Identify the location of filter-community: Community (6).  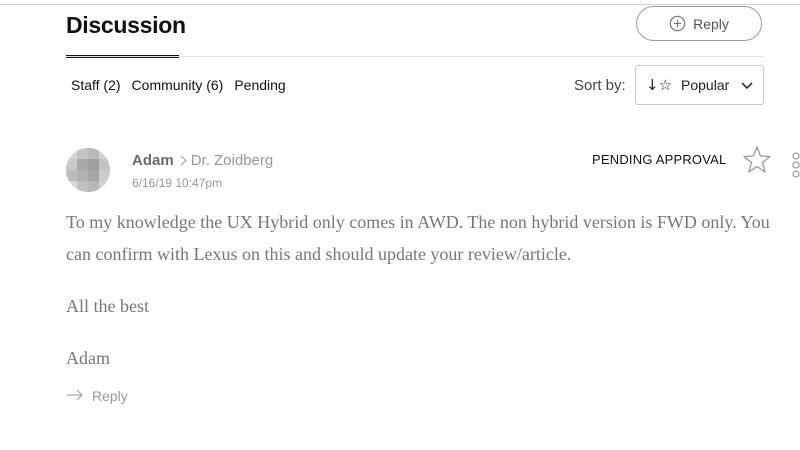
(178, 85).